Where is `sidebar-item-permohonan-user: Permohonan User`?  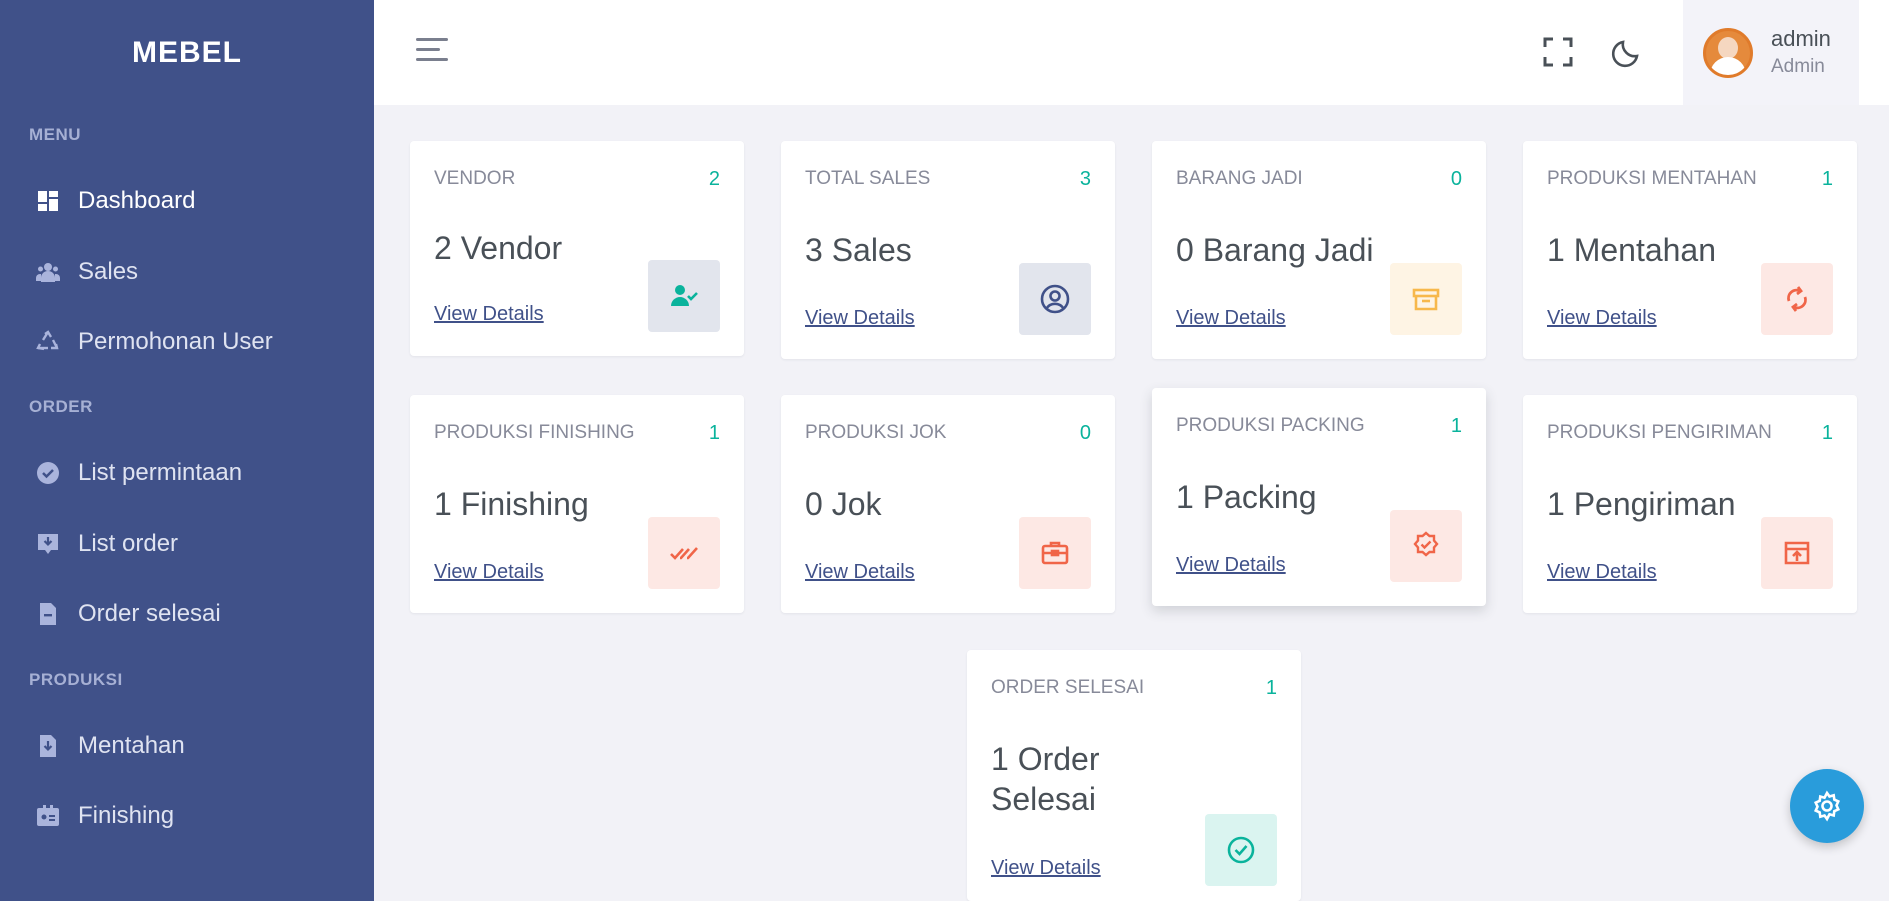
sidebar-item-permohonan-user: Permohonan User is located at coordinates (187, 342).